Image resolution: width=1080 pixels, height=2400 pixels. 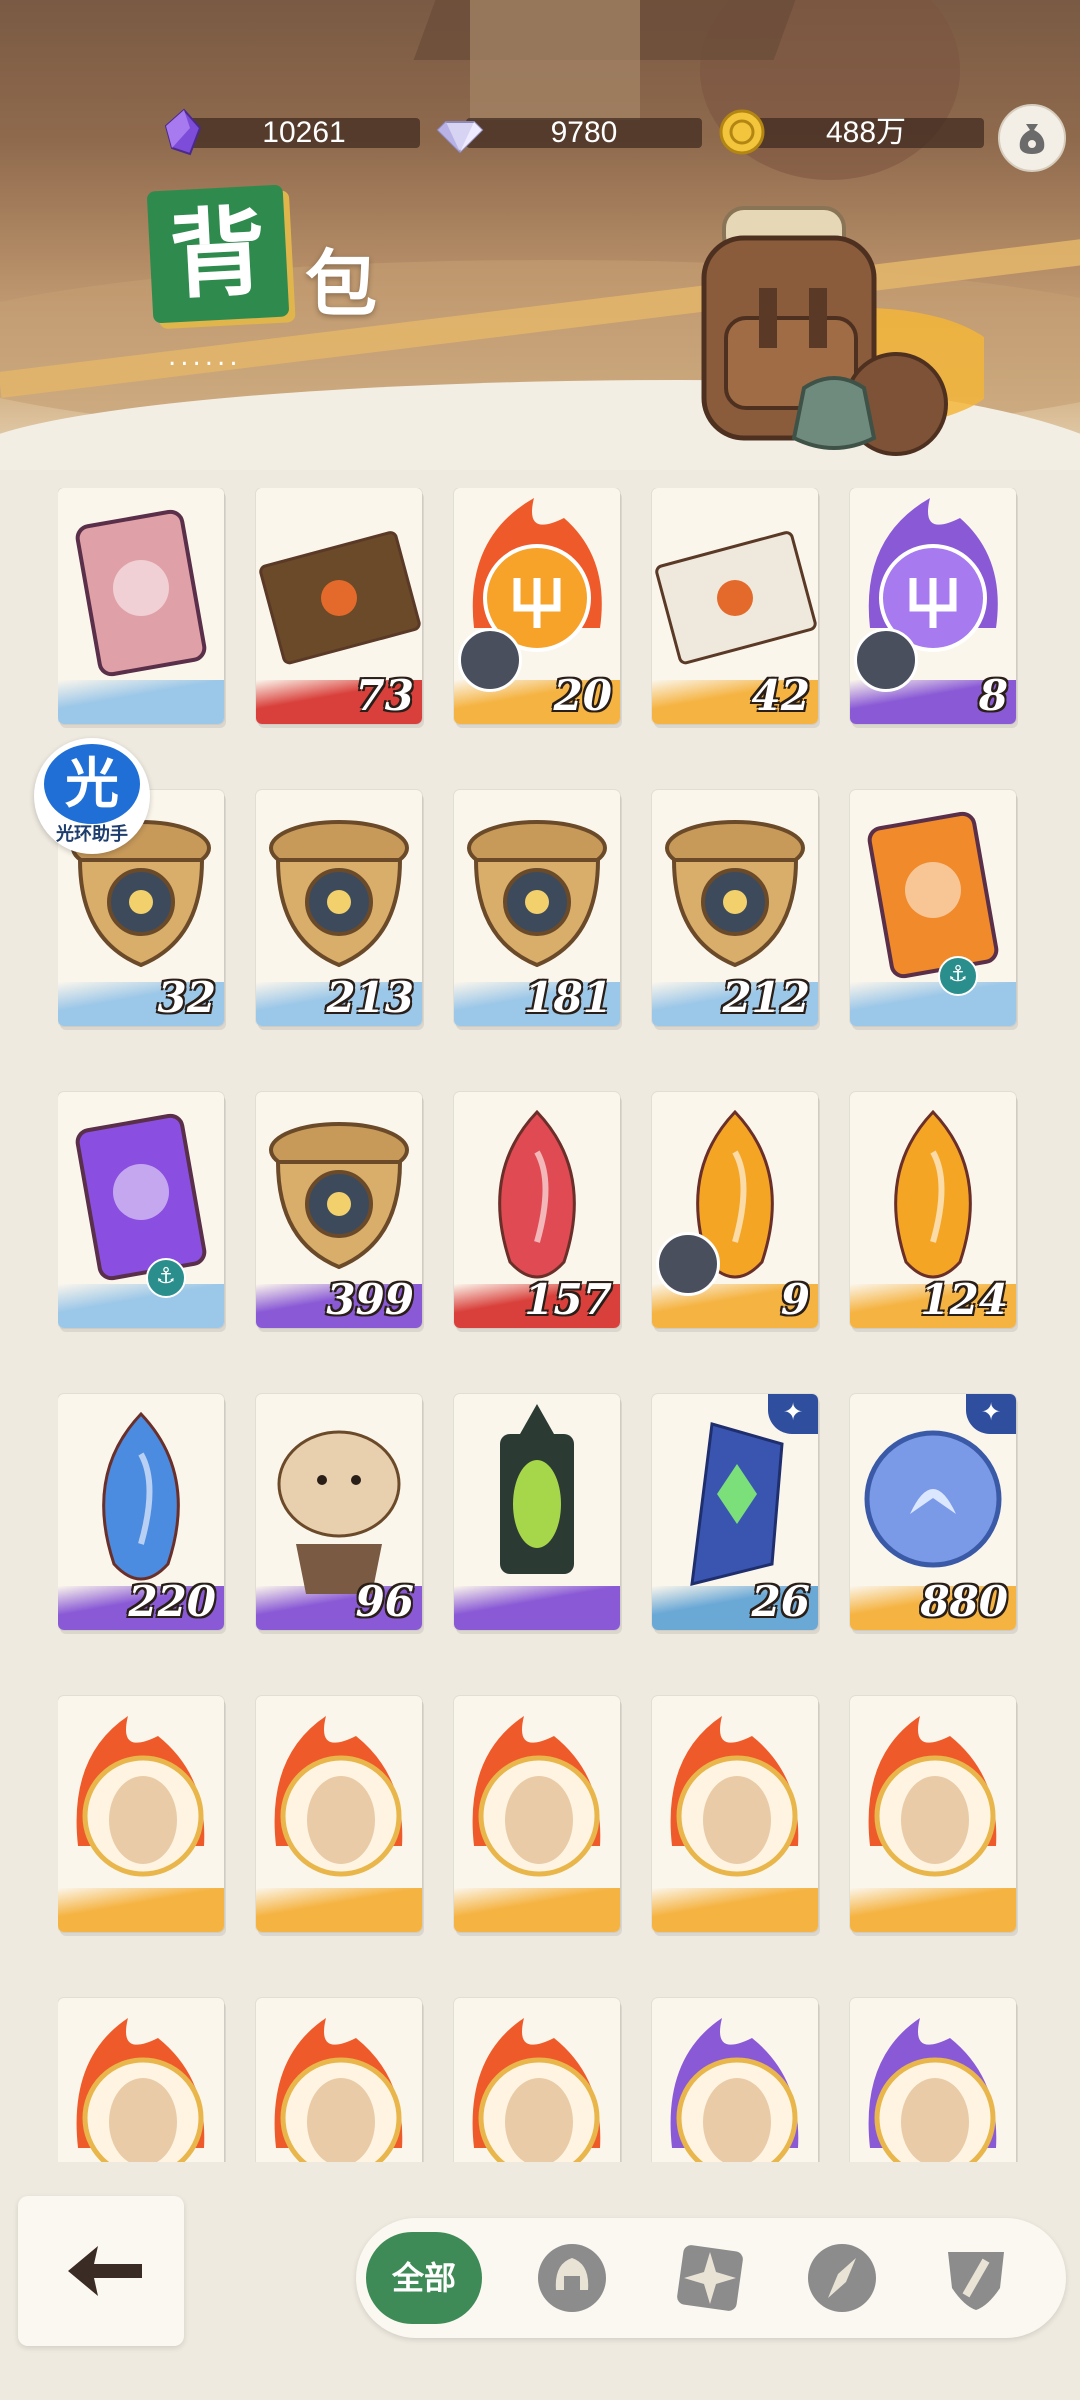 I want to click on item-card: 20, so click(x=537, y=606).